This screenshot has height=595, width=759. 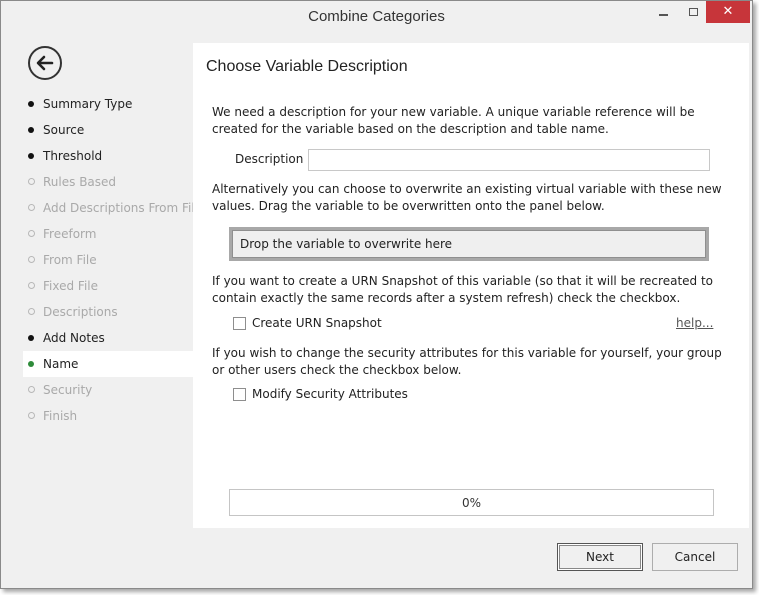 I want to click on sidebar-step: Summary Type, so click(x=108, y=104).